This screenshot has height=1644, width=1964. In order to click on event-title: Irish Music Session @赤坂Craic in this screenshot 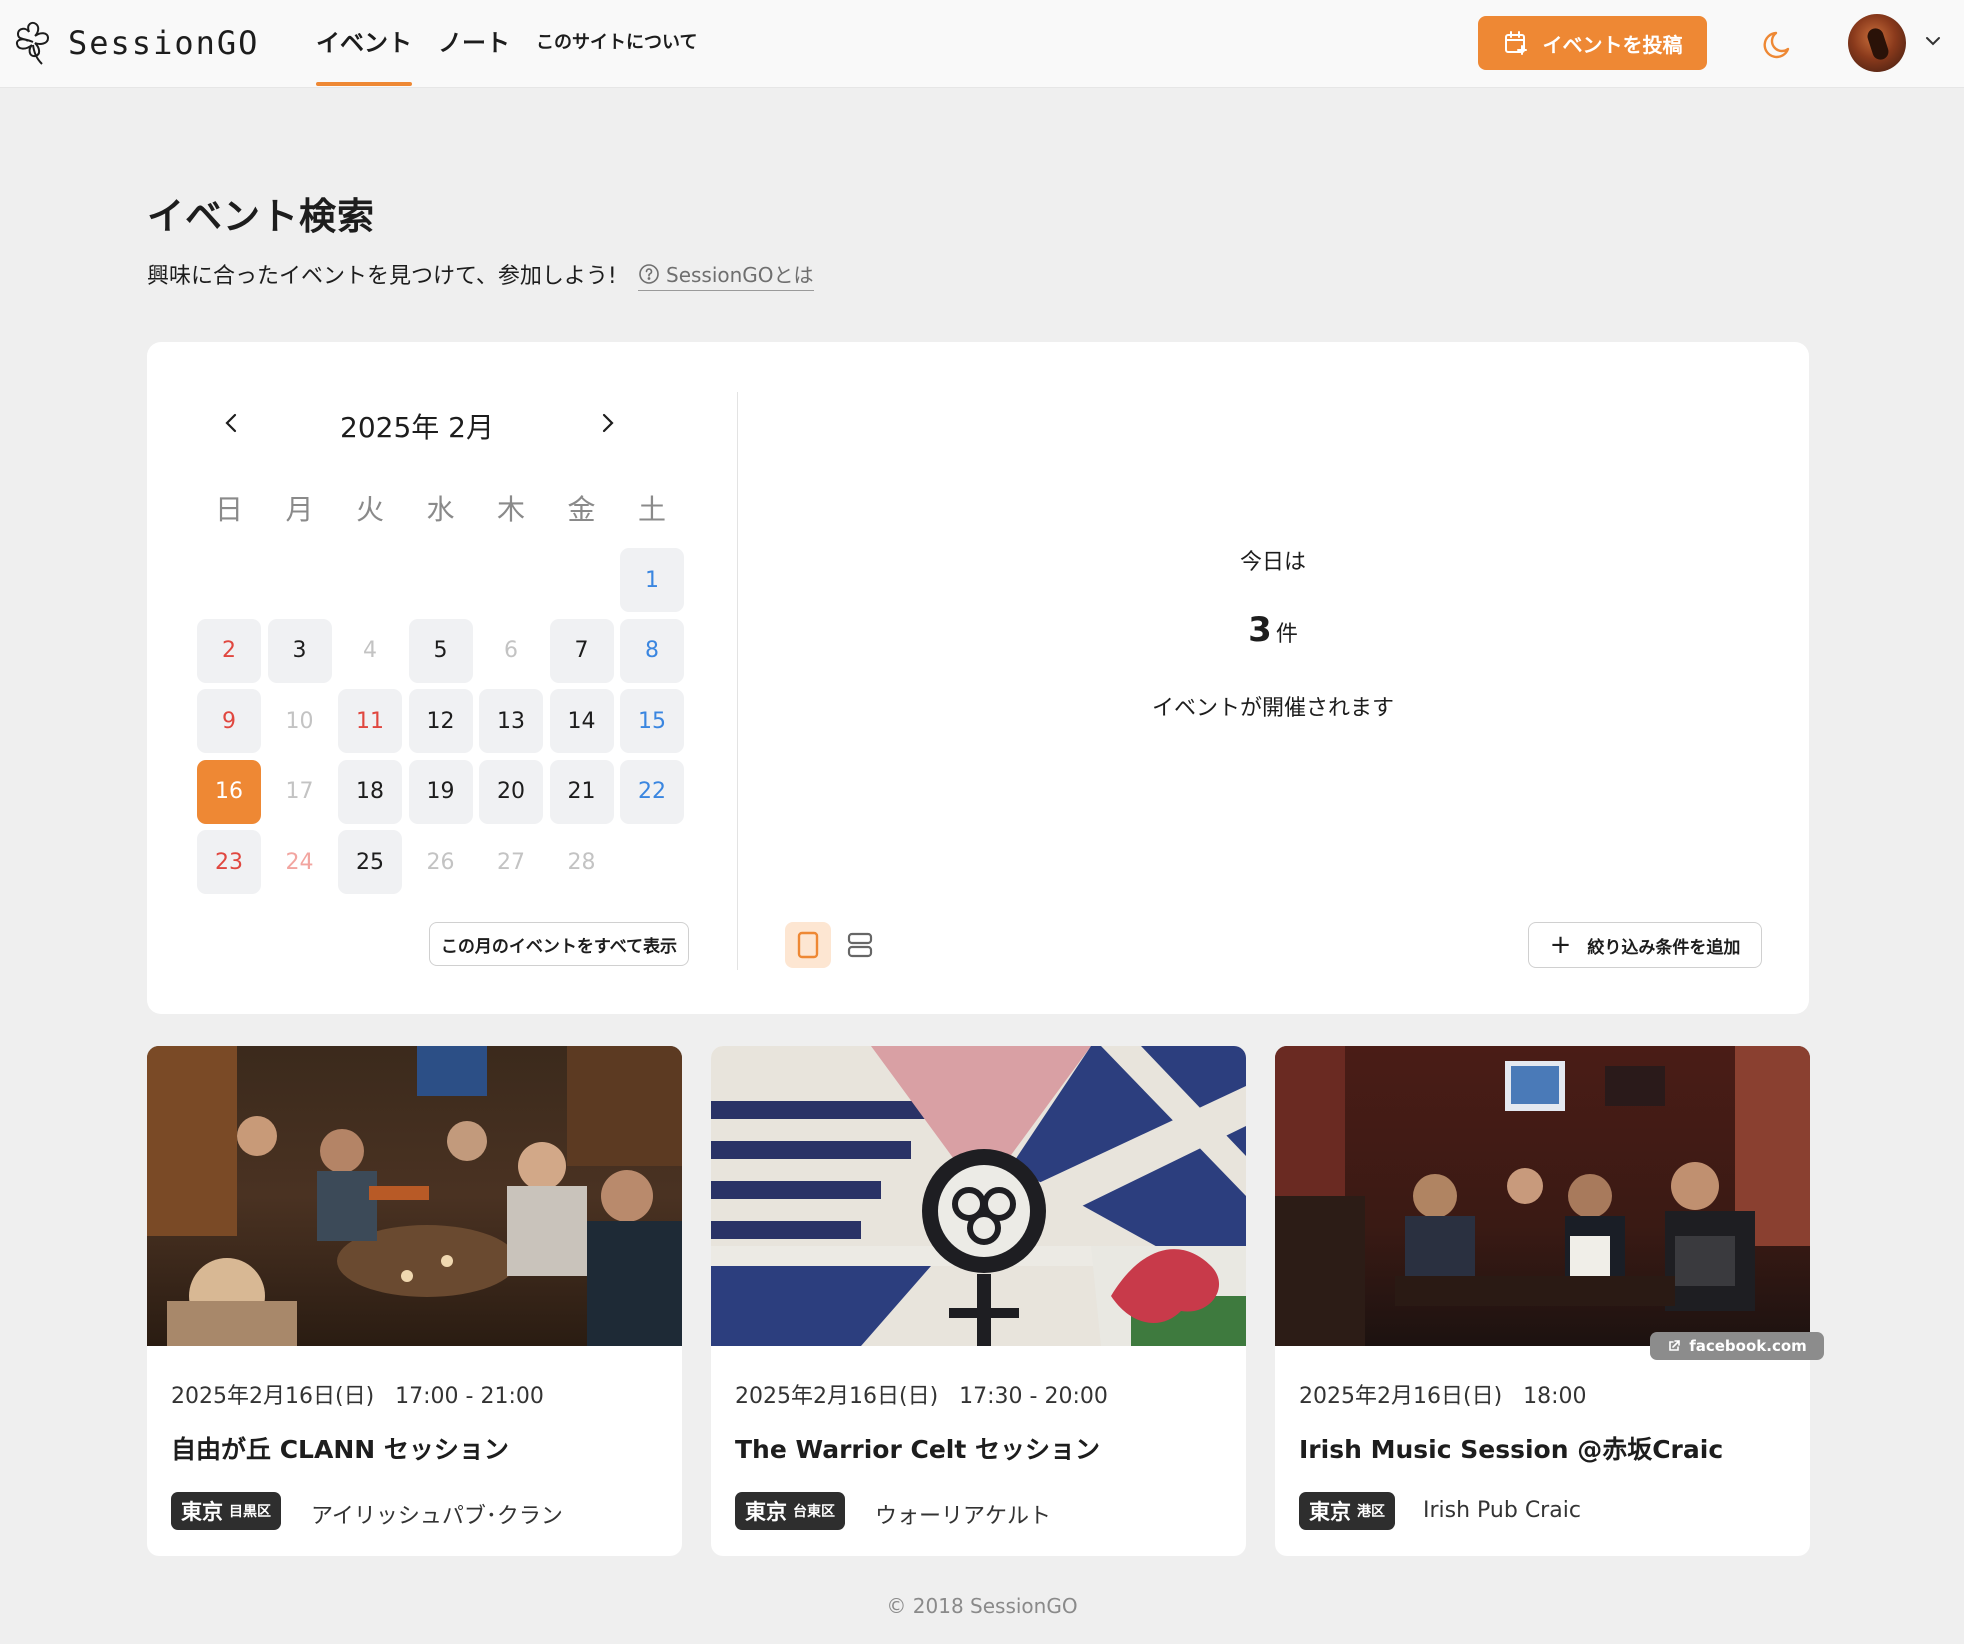, I will do `click(1511, 1449)`.